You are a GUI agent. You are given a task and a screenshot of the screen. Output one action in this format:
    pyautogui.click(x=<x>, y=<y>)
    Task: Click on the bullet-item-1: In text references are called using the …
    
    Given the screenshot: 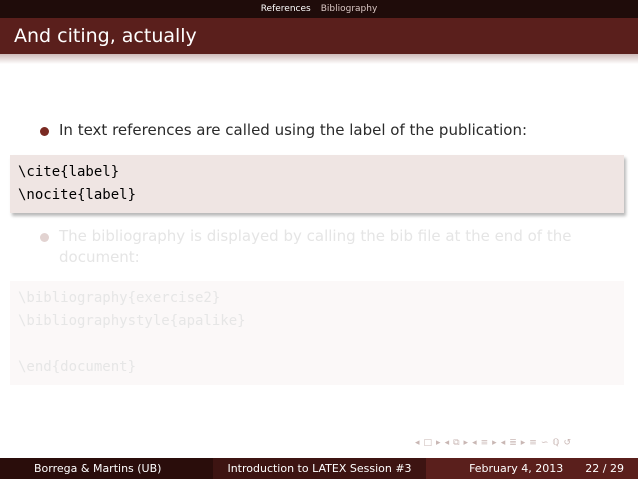 What is the action you would take?
    pyautogui.click(x=325, y=130)
    